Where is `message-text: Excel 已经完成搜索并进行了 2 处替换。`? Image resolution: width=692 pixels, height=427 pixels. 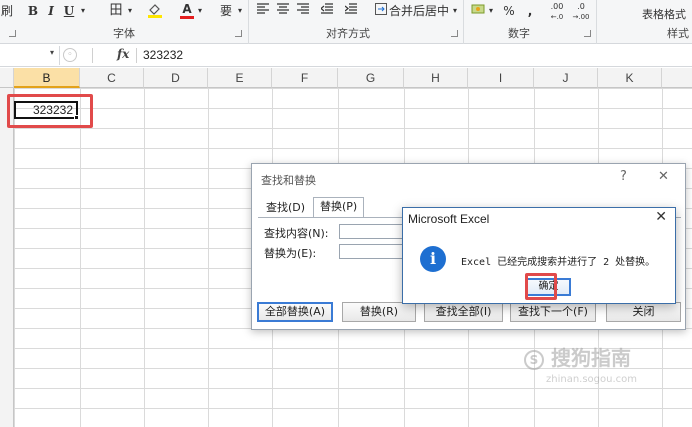
message-text: Excel 已经完成搜索并进行了 2 处替换。 is located at coordinates (558, 262).